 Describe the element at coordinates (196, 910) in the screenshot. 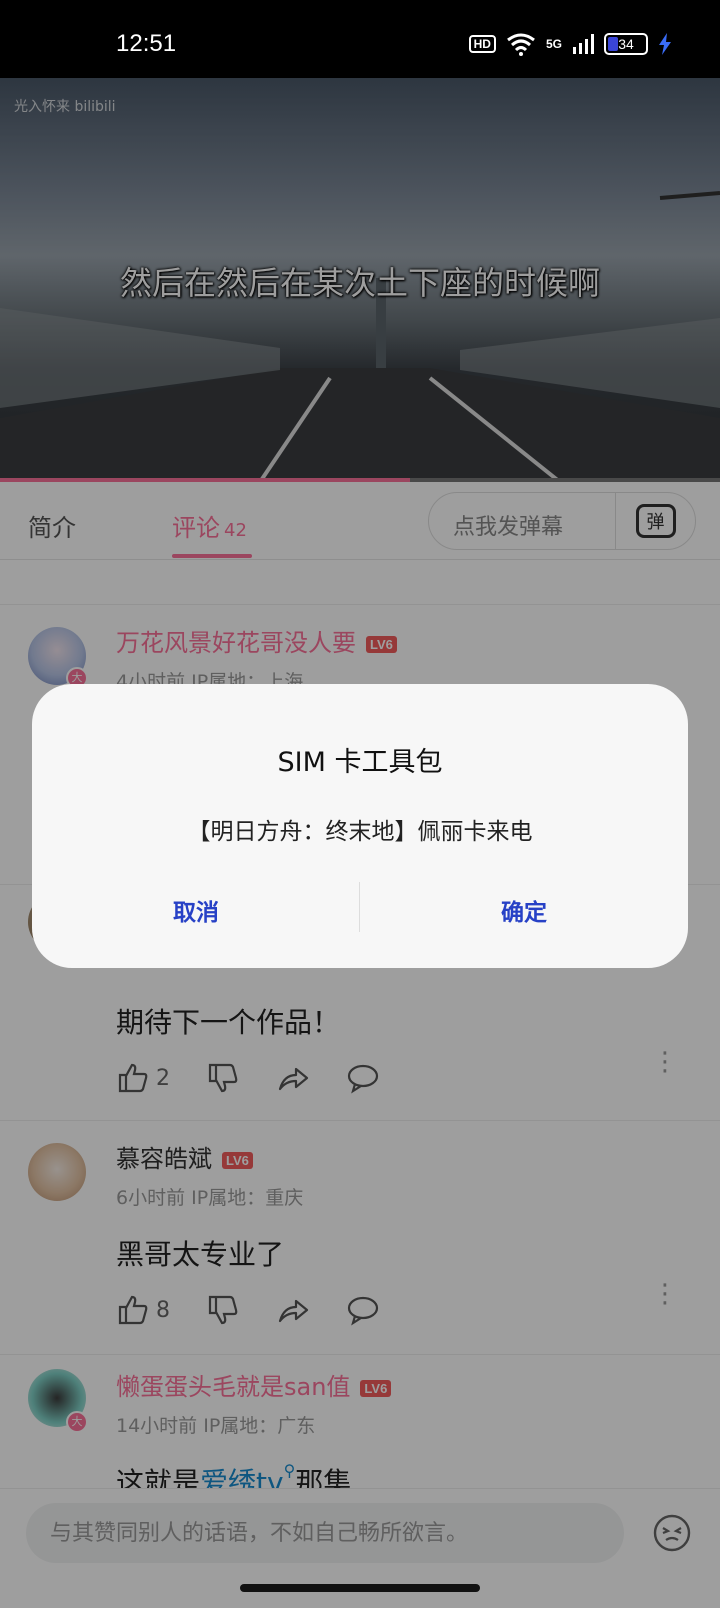

I see `cancel-button: 取消` at that location.